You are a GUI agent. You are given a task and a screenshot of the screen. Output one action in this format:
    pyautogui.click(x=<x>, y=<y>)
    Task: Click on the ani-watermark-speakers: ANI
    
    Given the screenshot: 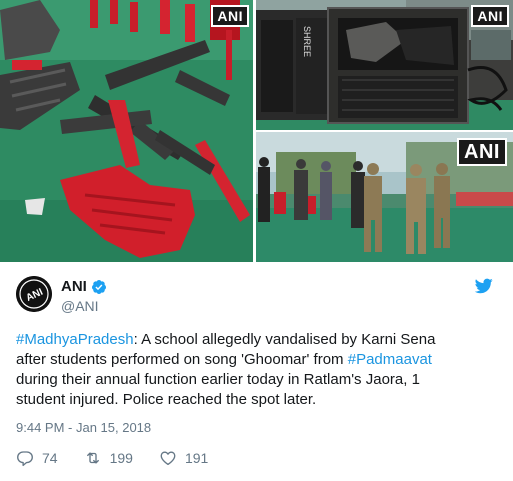 What is the action you would take?
    pyautogui.click(x=490, y=16)
    